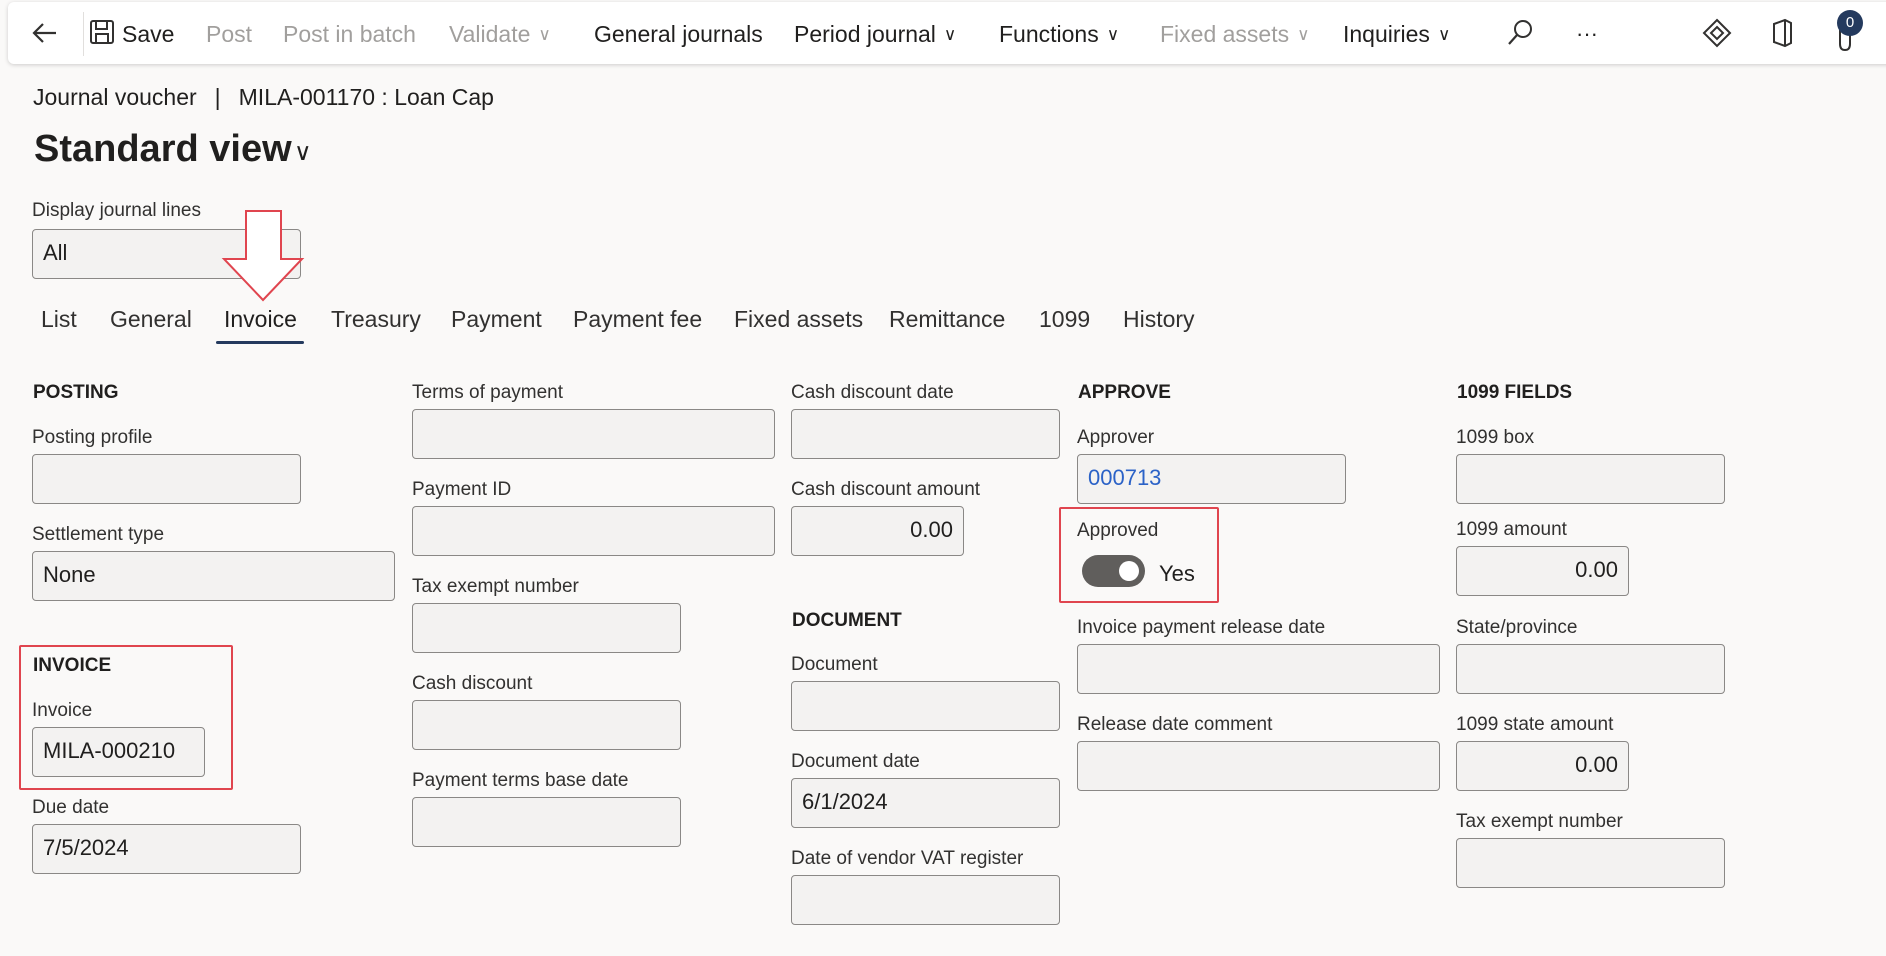  Describe the element at coordinates (1175, 724) in the screenshot. I see `release-date-comment-label: Release date comment` at that location.